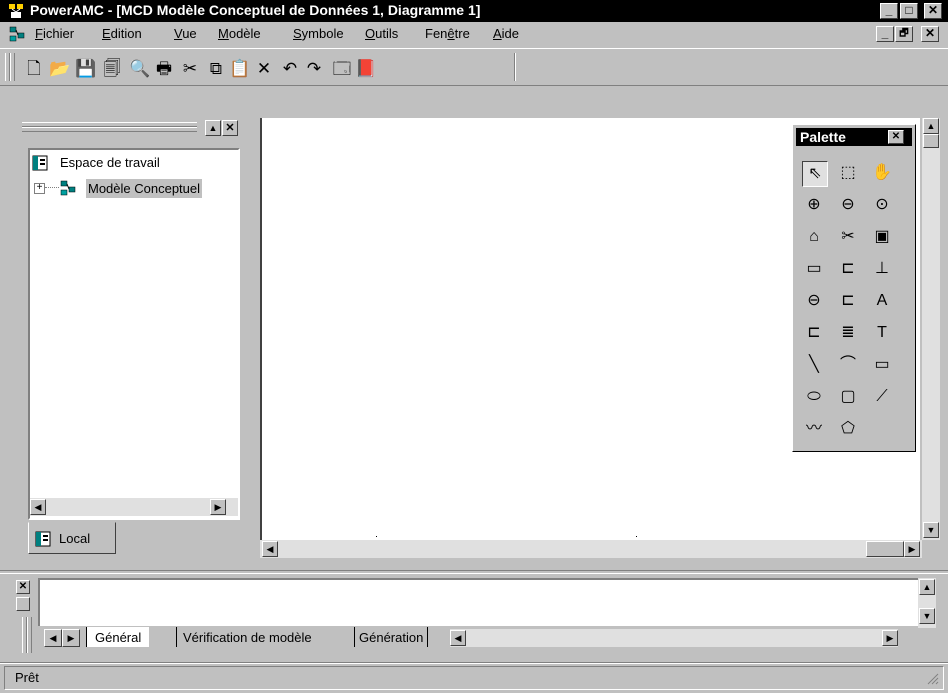  I want to click on relationship-icon: ⊏, so click(848, 269).